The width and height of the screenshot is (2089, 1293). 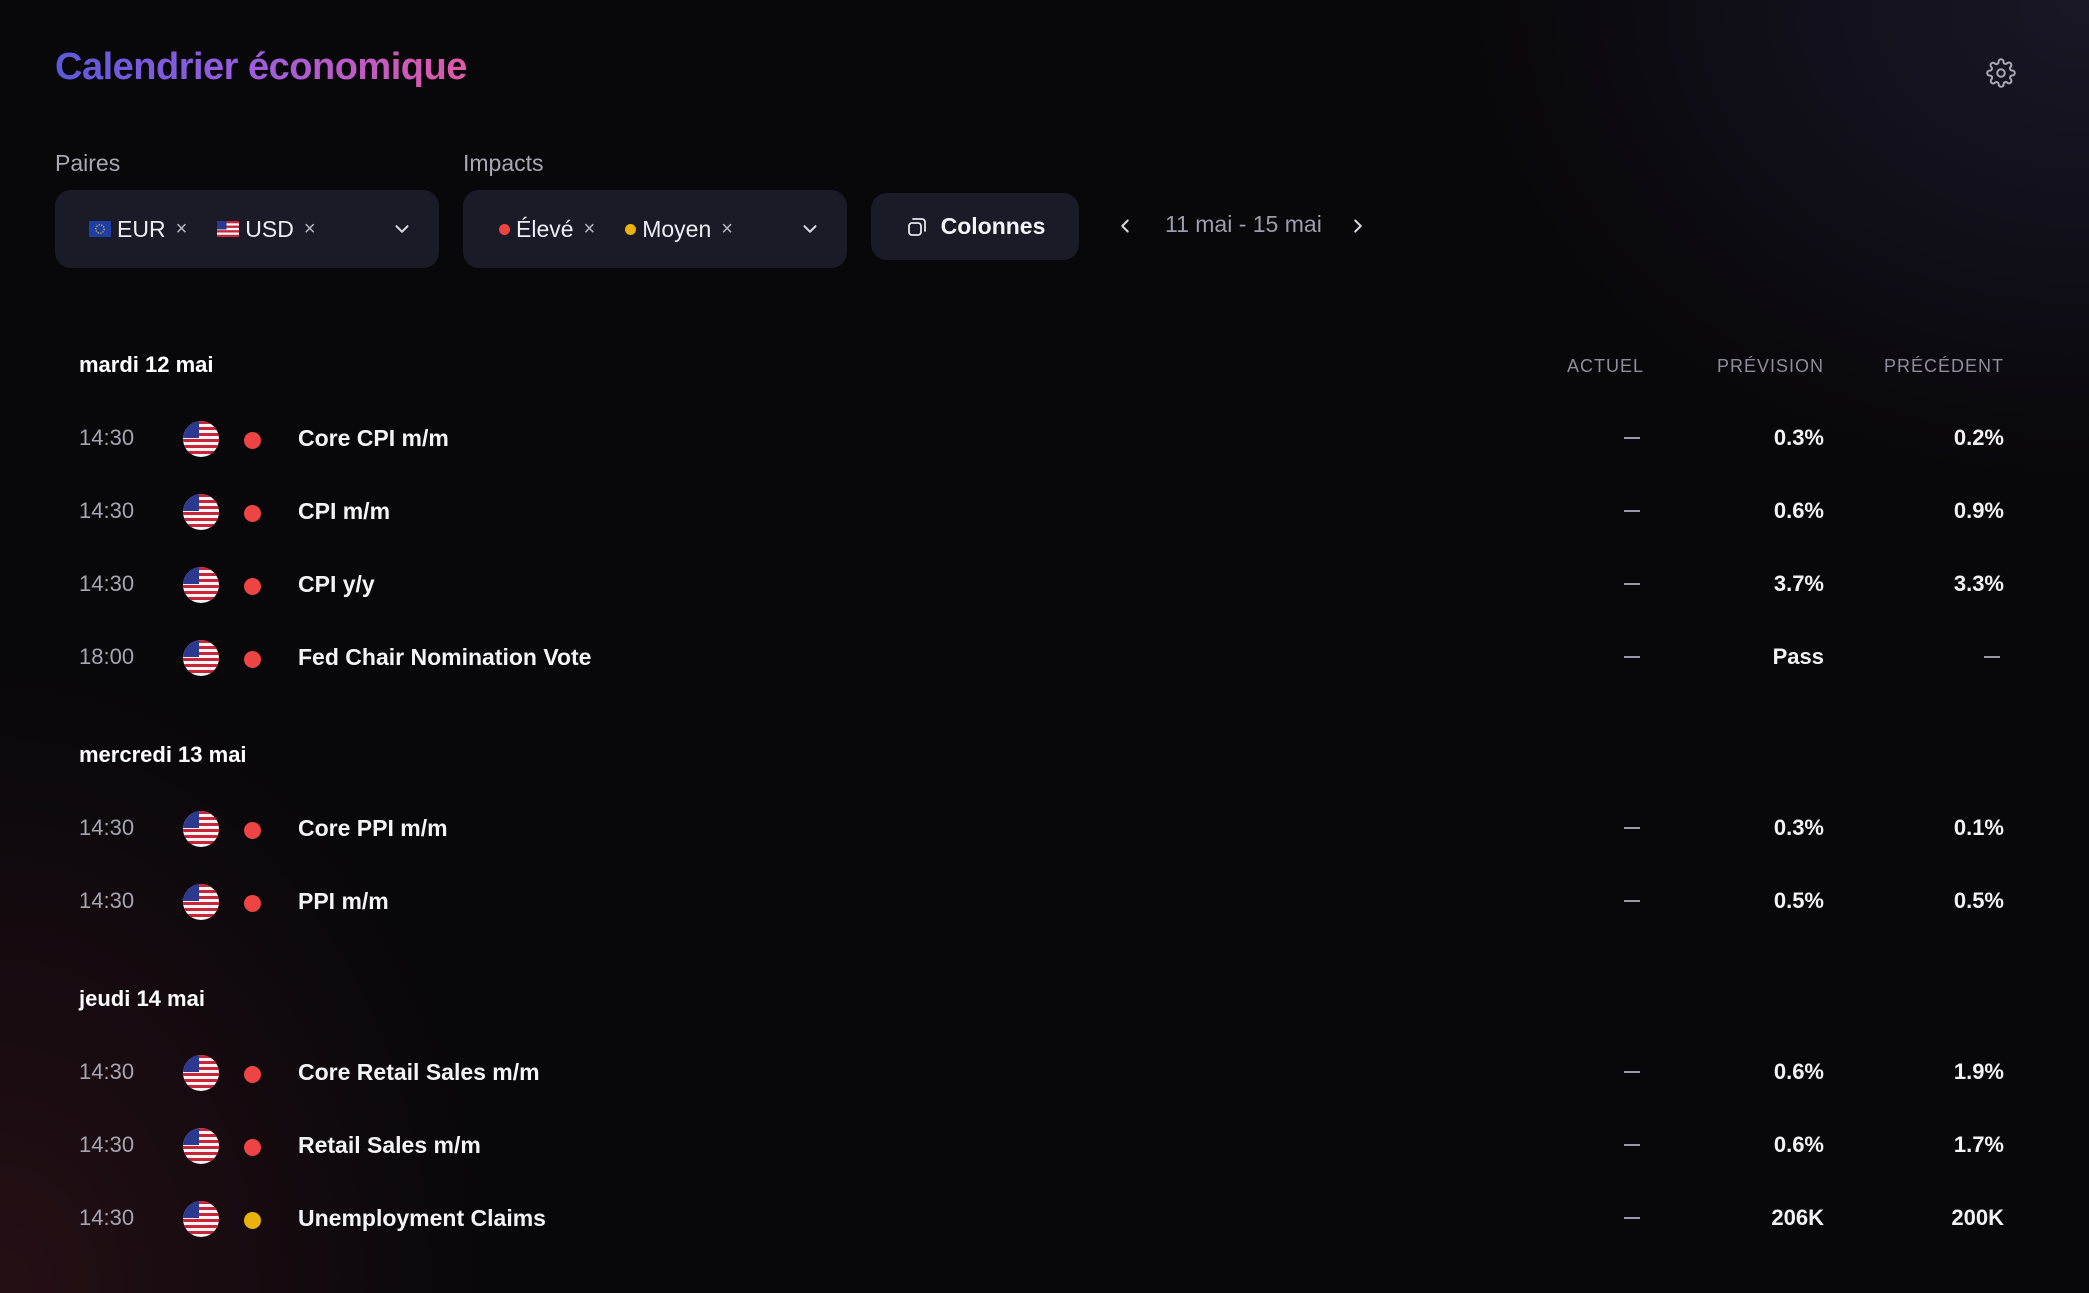 I want to click on remove-eur-button: ×, so click(x=182, y=229).